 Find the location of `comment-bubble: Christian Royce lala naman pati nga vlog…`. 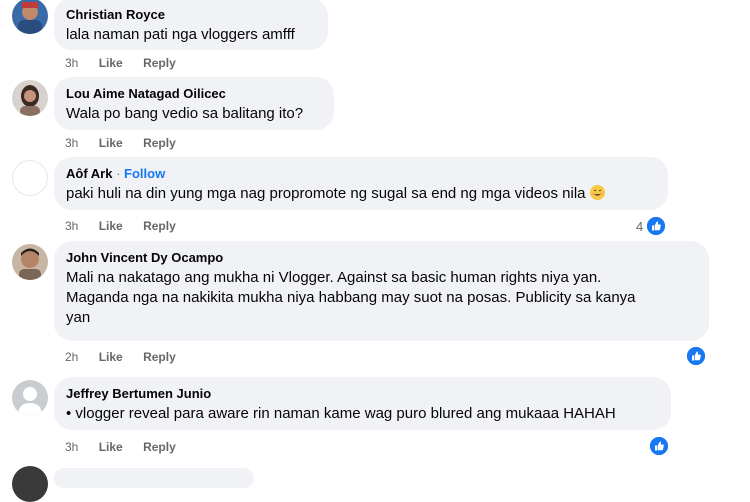

comment-bubble: Christian Royce lala naman pati nga vlog… is located at coordinates (191, 25).